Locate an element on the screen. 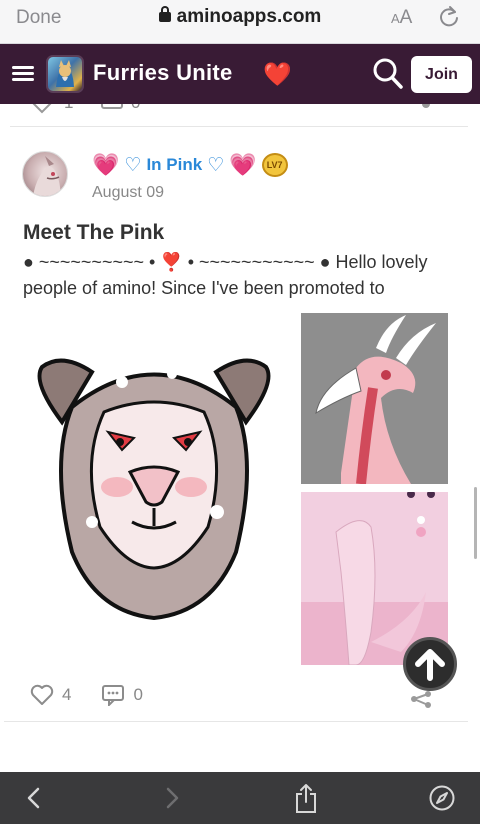 This screenshot has height=824, width=480. title-heart-emoji: ❤️ is located at coordinates (277, 74).